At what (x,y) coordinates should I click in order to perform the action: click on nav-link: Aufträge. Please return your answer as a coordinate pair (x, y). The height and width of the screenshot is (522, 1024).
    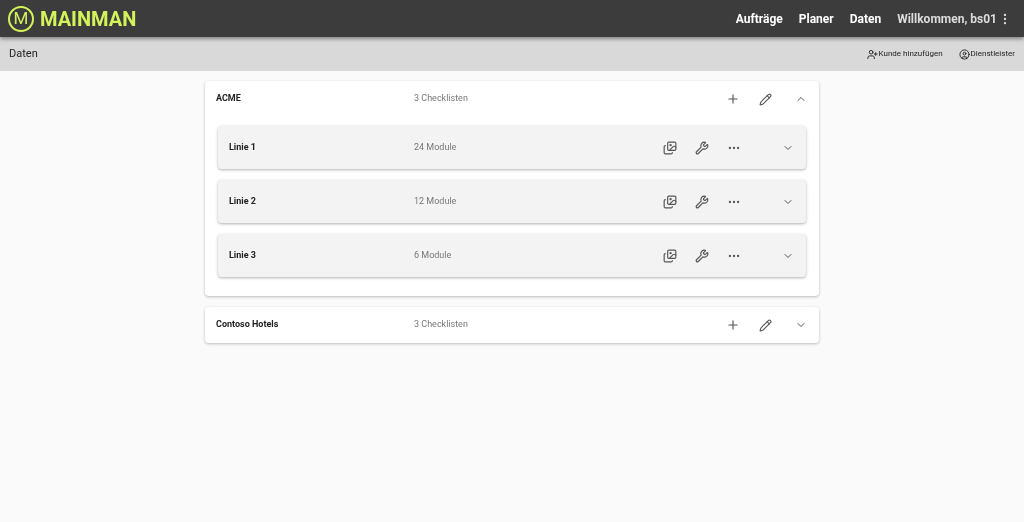
    Looking at the image, I should click on (759, 18).